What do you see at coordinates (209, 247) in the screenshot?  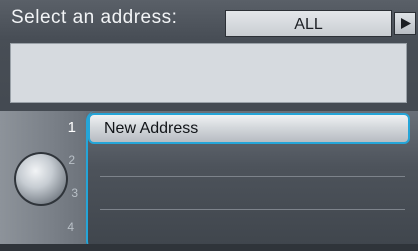 I see `bottom-edge` at bounding box center [209, 247].